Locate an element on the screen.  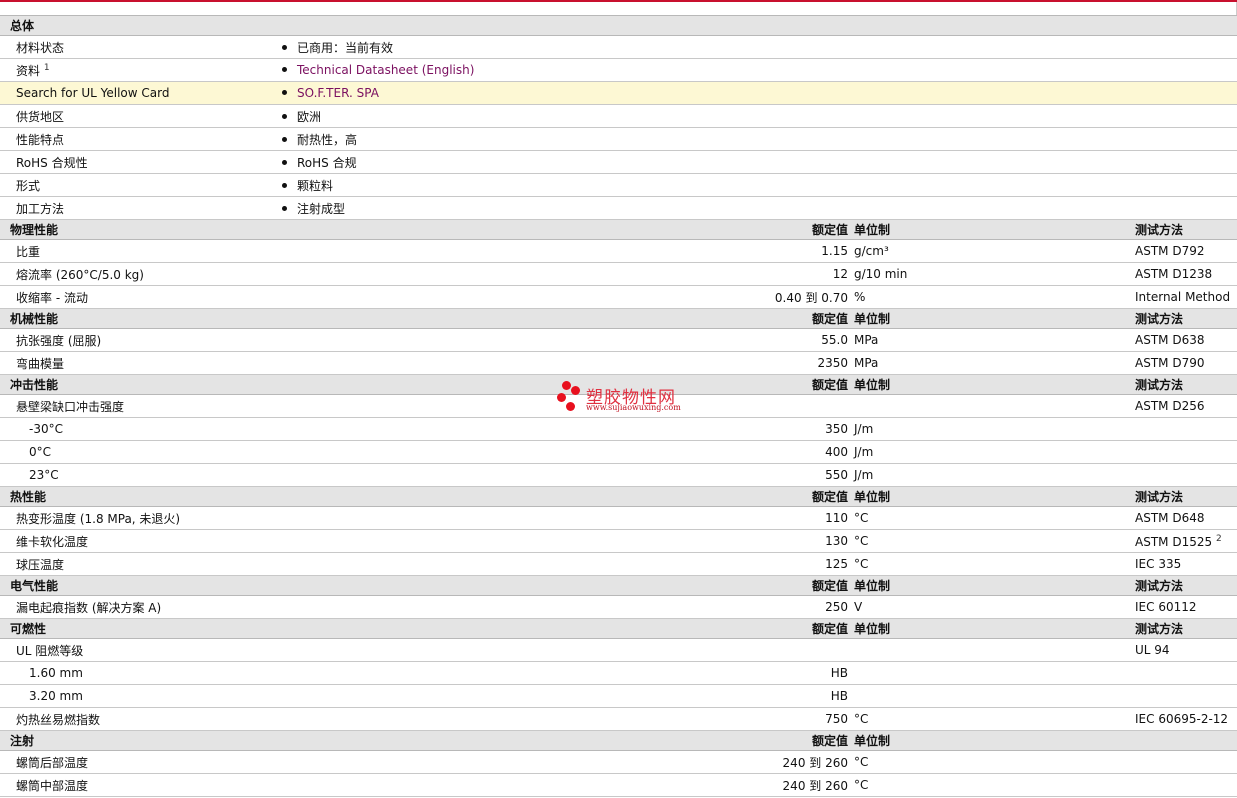
section-title: 热性能 is located at coordinates (141, 496).